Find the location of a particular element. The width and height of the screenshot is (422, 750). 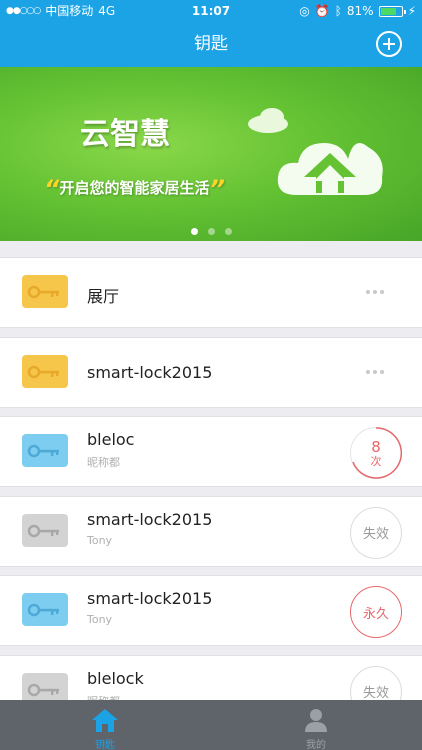

battery-icon is located at coordinates (392, 11).